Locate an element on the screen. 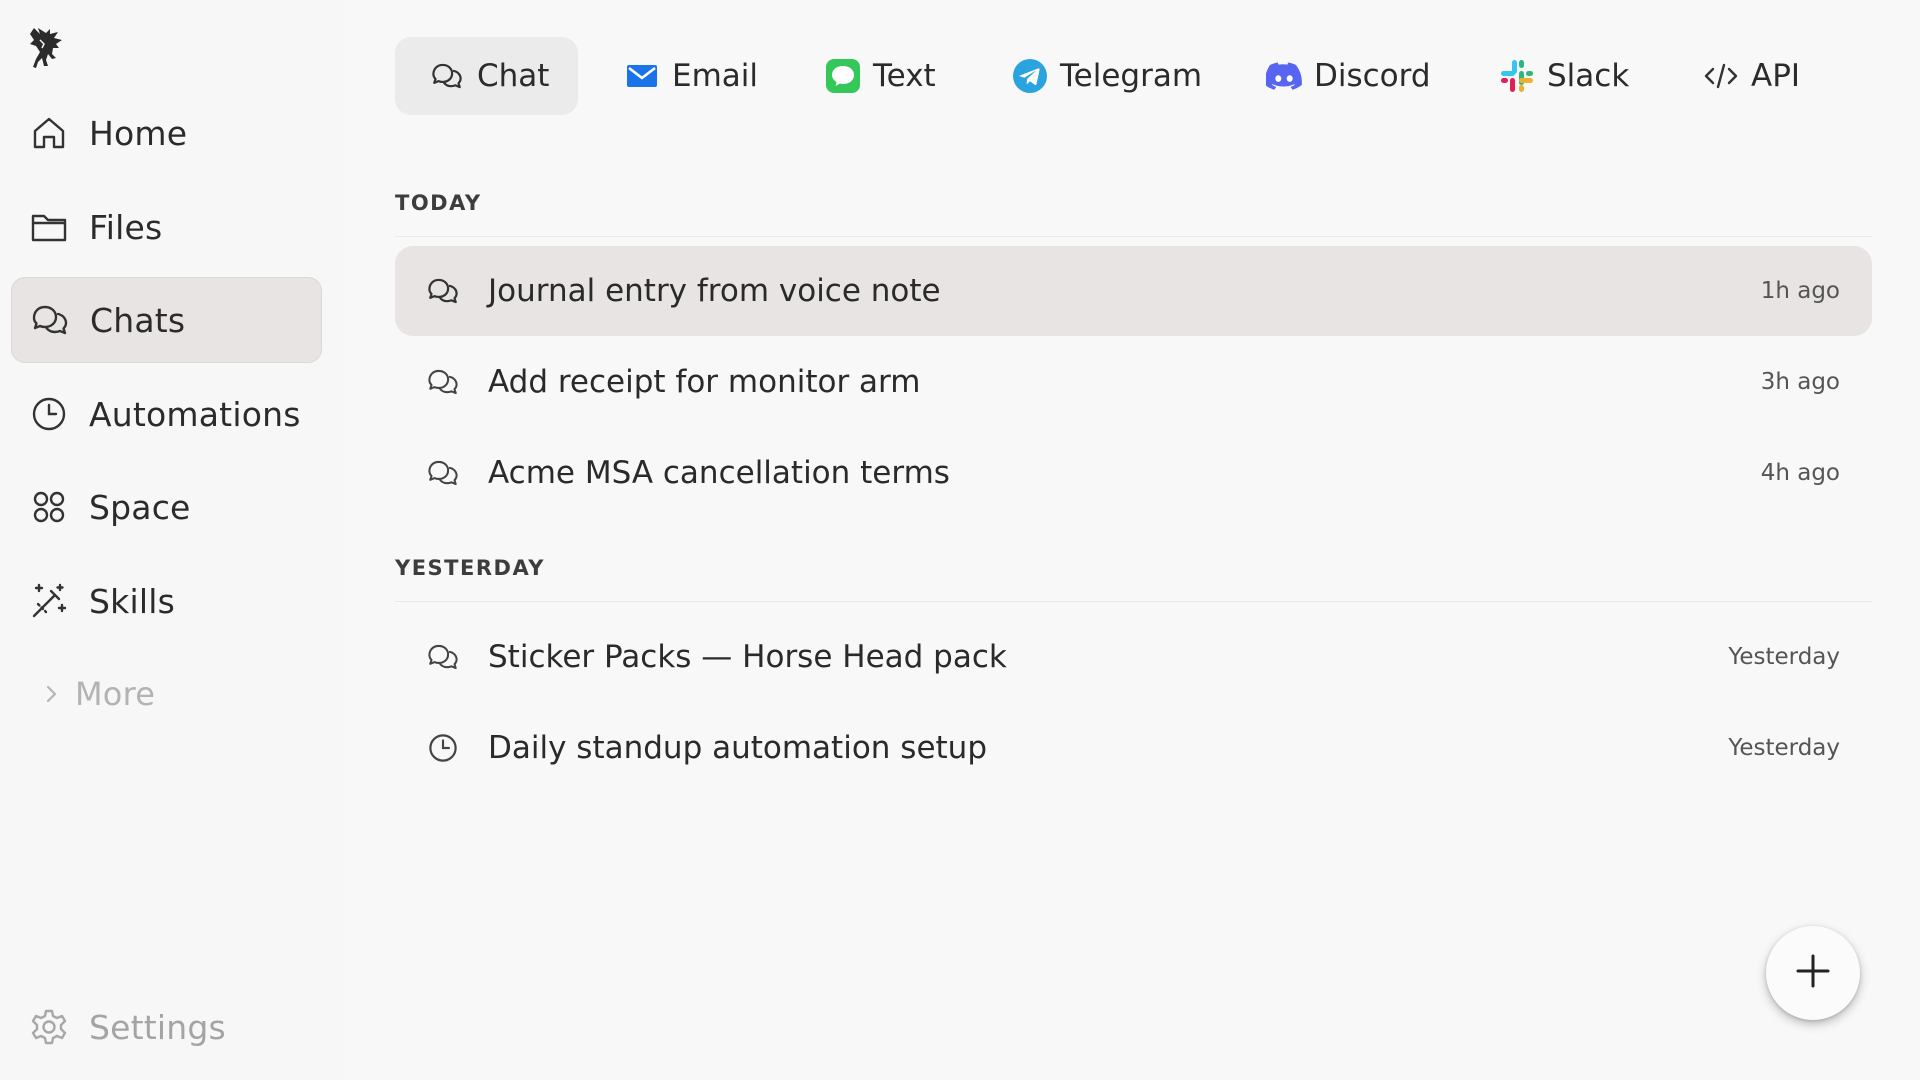 The width and height of the screenshot is (1920, 1080). sidebar-item-label: Files is located at coordinates (126, 227).